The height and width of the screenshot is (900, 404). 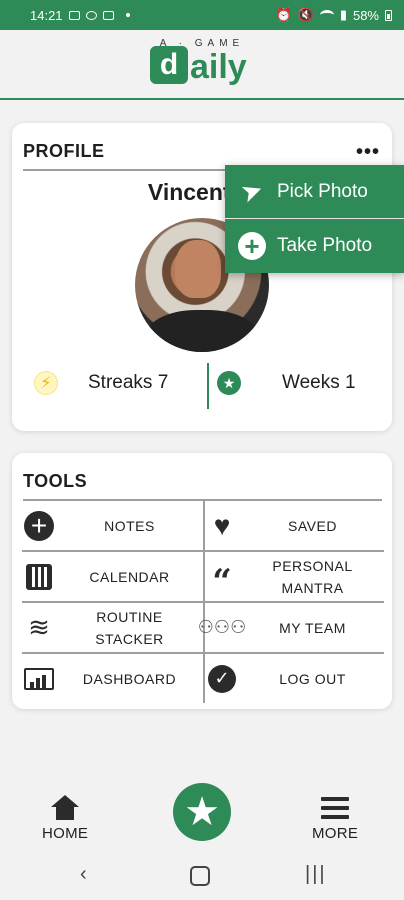 What do you see at coordinates (108, 15) in the screenshot?
I see `gallery-notification-icon` at bounding box center [108, 15].